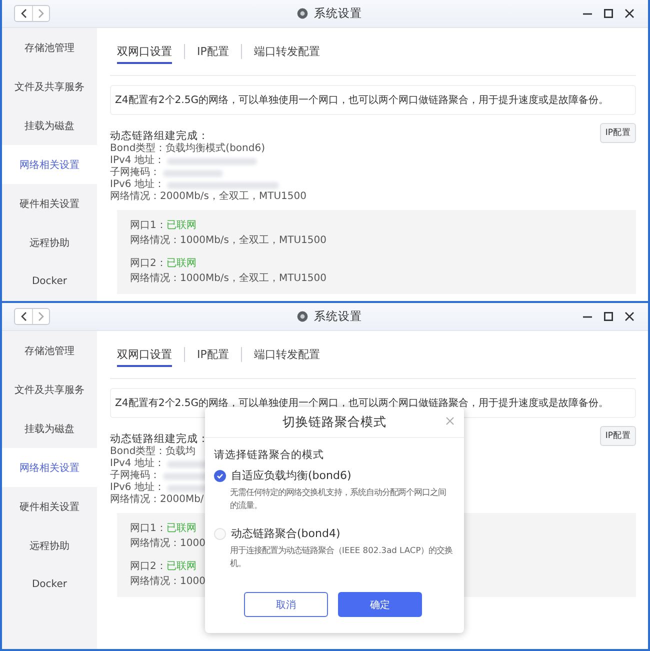 The height and width of the screenshot is (651, 650). I want to click on radio-button, so click(220, 476).